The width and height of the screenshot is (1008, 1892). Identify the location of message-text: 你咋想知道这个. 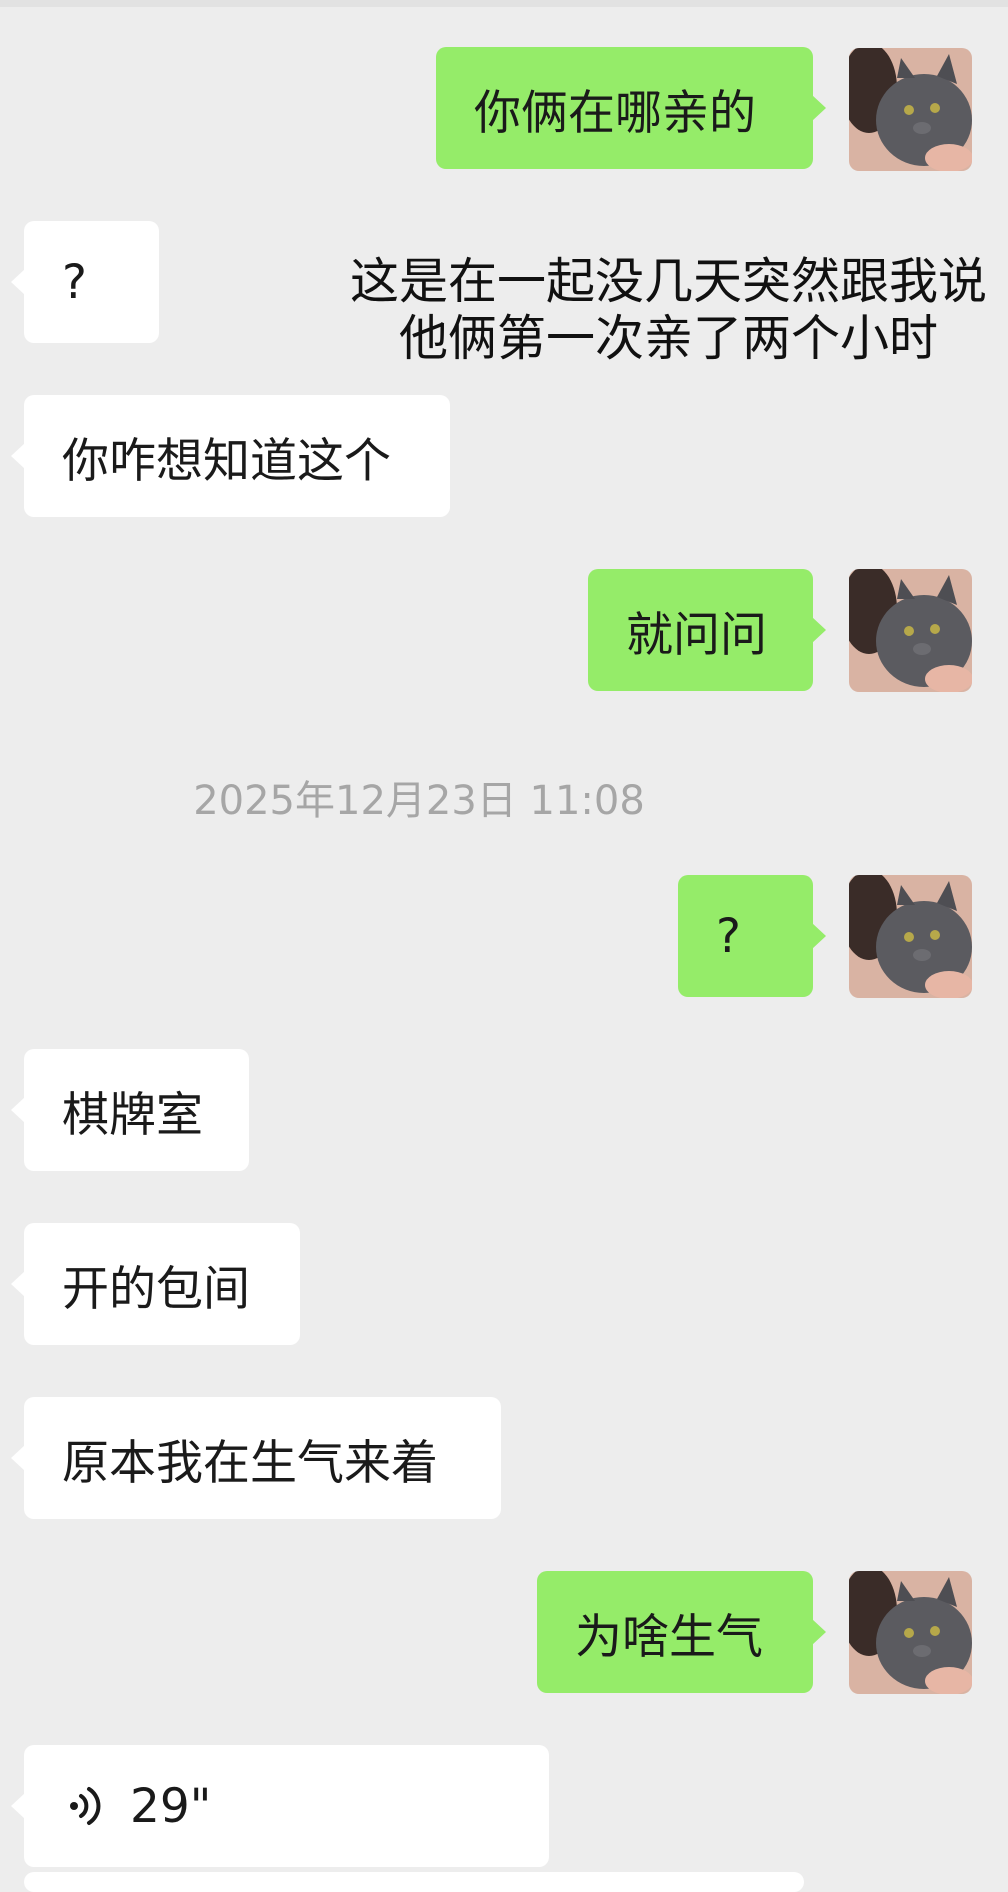
(226, 461).